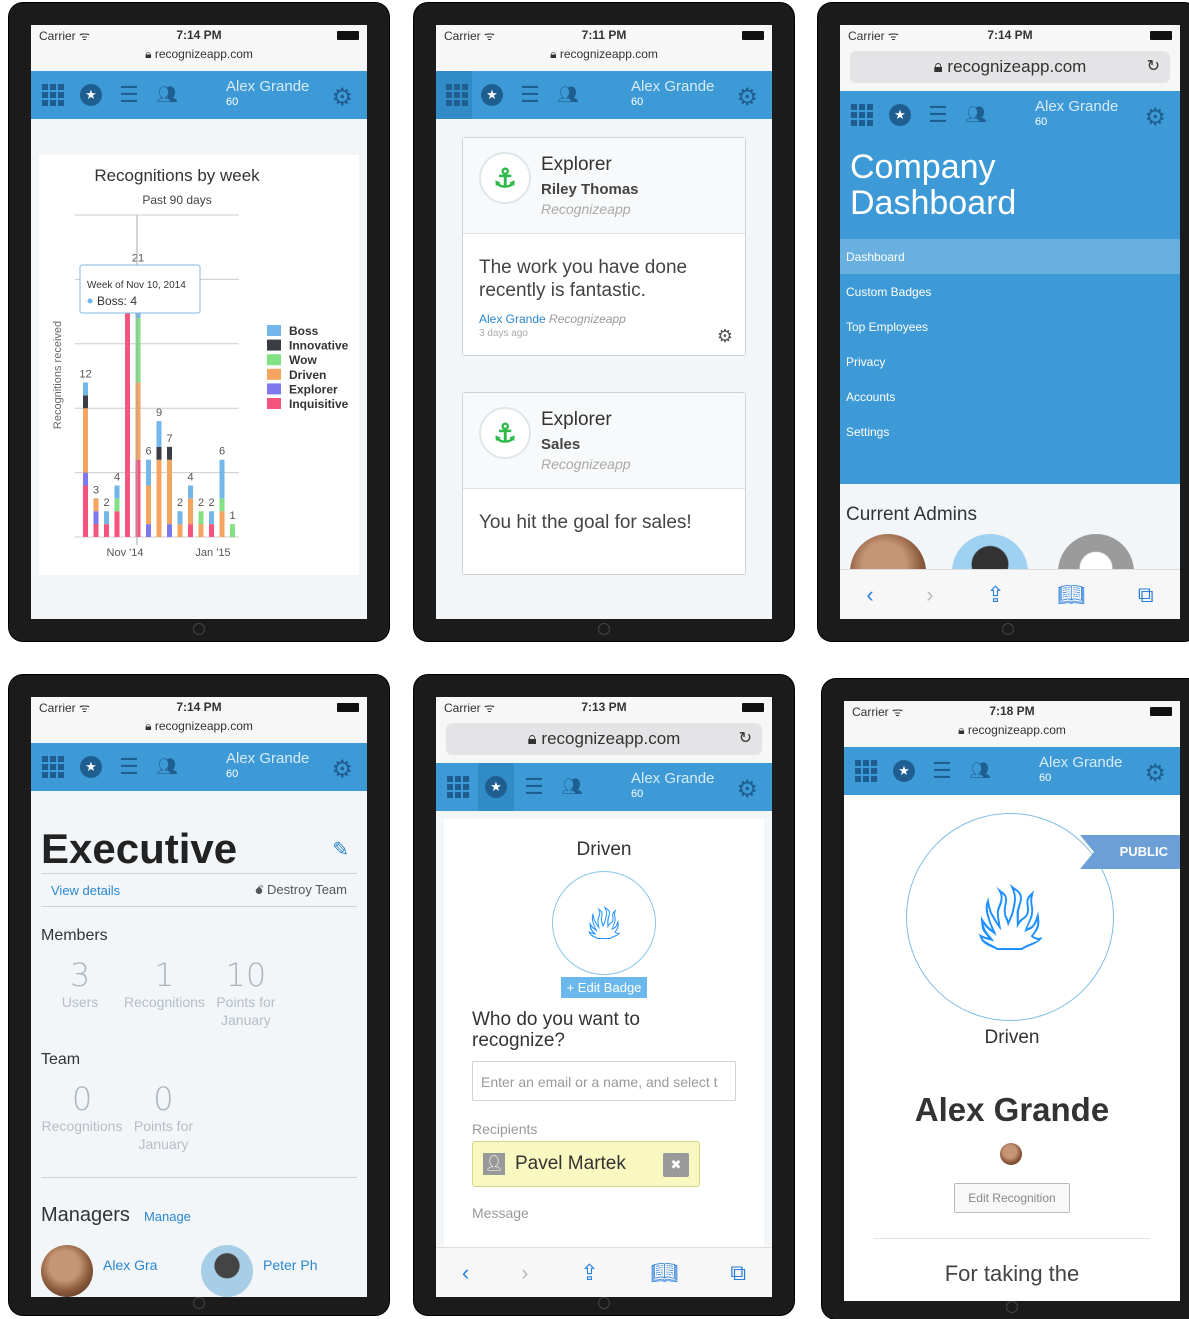 The width and height of the screenshot is (1189, 1319). Describe the element at coordinates (1011, 1154) in the screenshot. I see `recipient-avatar` at that location.